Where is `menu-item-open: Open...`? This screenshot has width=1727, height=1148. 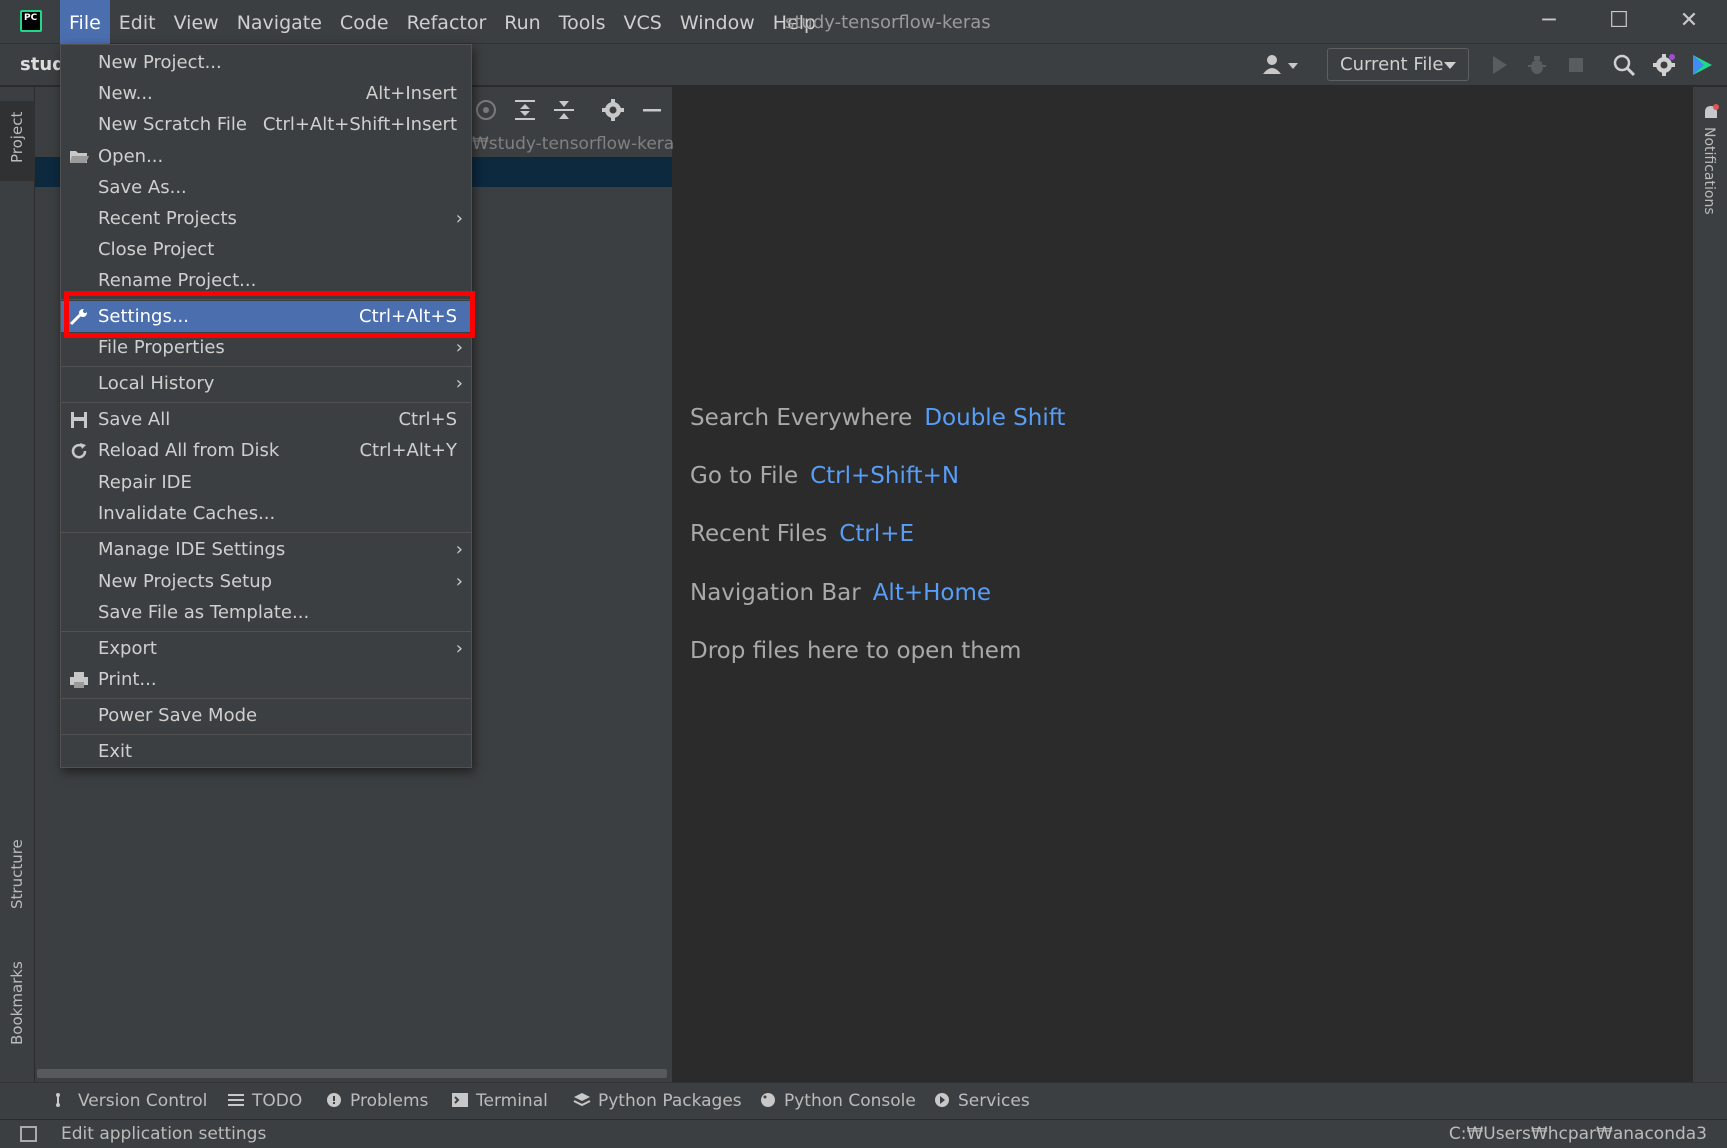 menu-item-open: Open... is located at coordinates (266, 156).